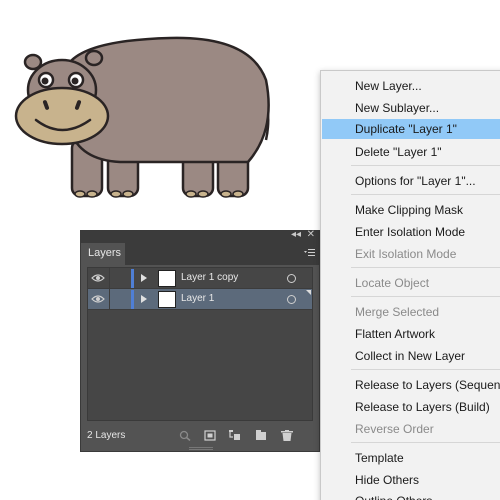  What do you see at coordinates (411, 356) in the screenshot?
I see `menu-item-collect-in-new-layer: Collect in New Layer` at bounding box center [411, 356].